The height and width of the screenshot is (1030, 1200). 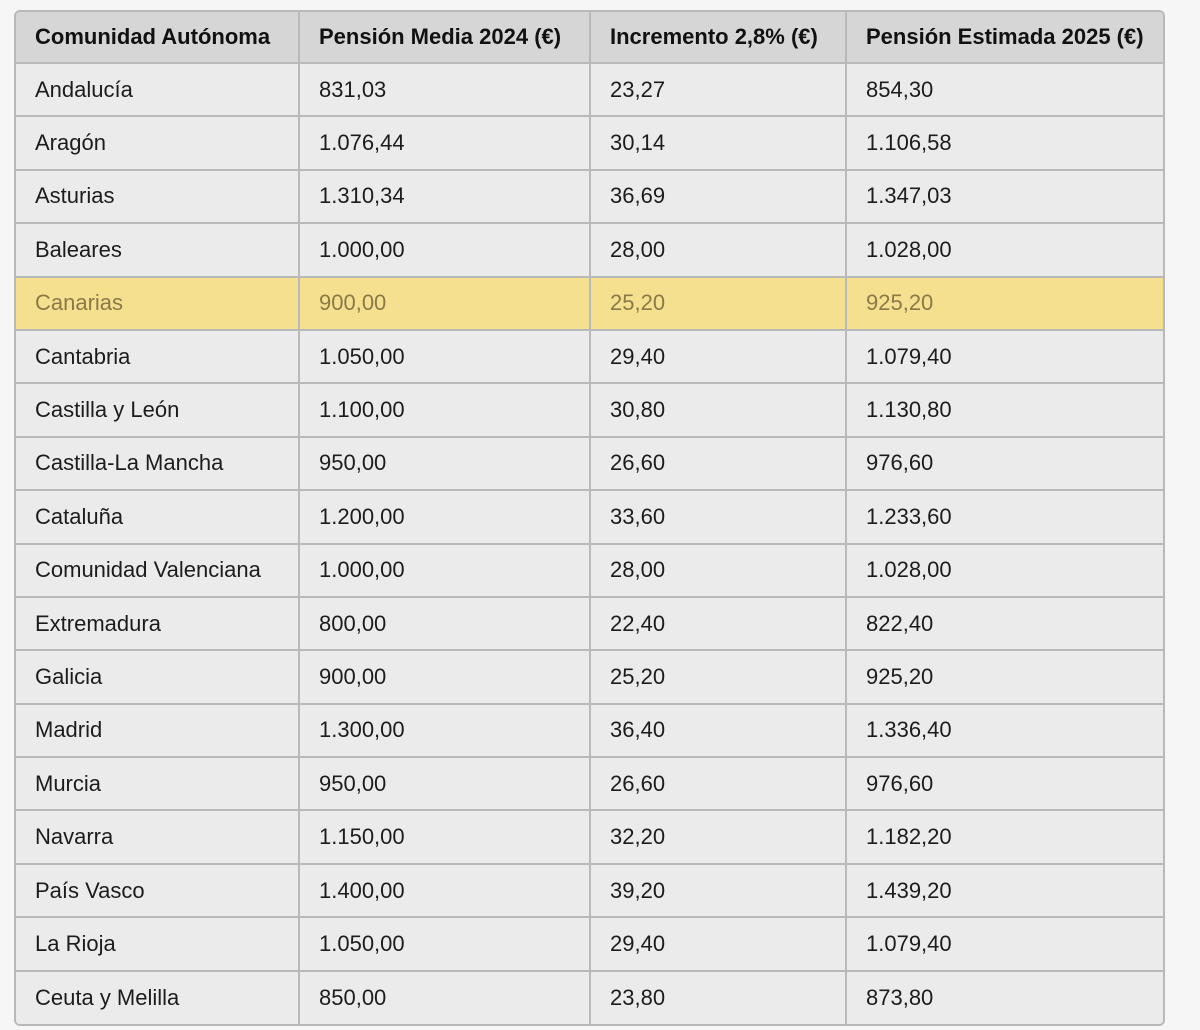 What do you see at coordinates (718, 410) in the screenshot?
I see `cell-incremento: 30,80` at bounding box center [718, 410].